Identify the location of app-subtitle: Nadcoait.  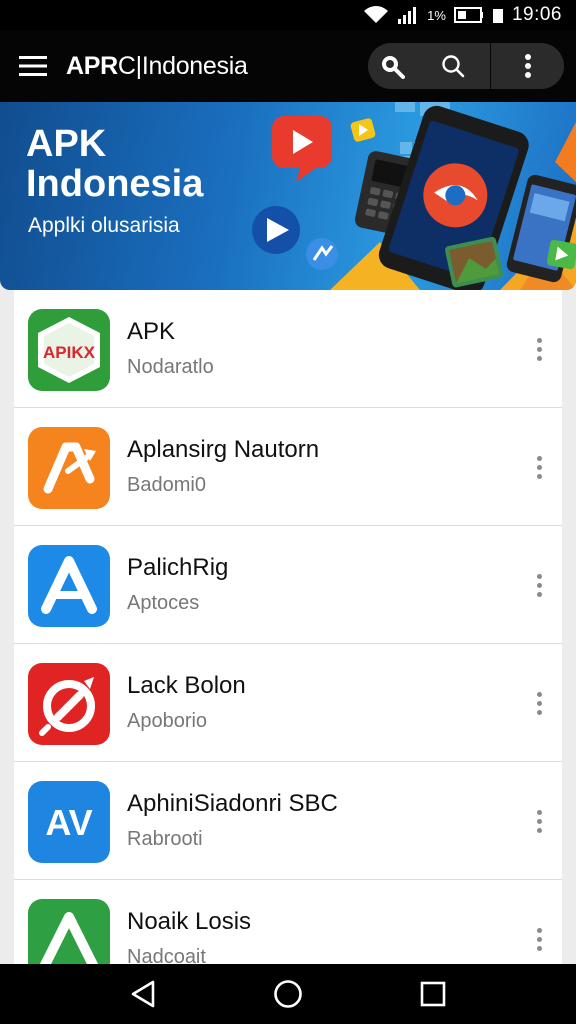
(166, 955).